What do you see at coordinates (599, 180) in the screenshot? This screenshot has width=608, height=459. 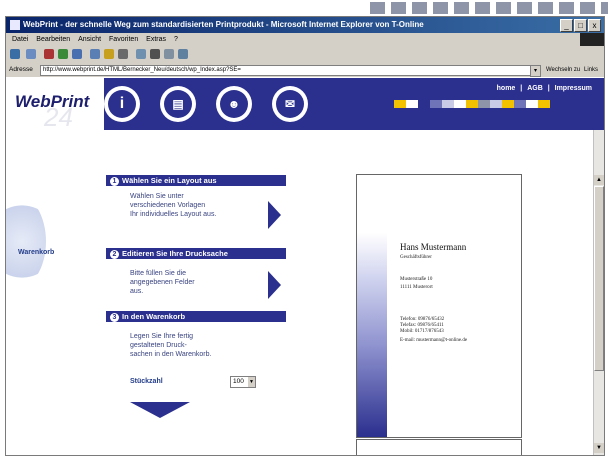 I see `scroll-up-button: ▲` at bounding box center [599, 180].